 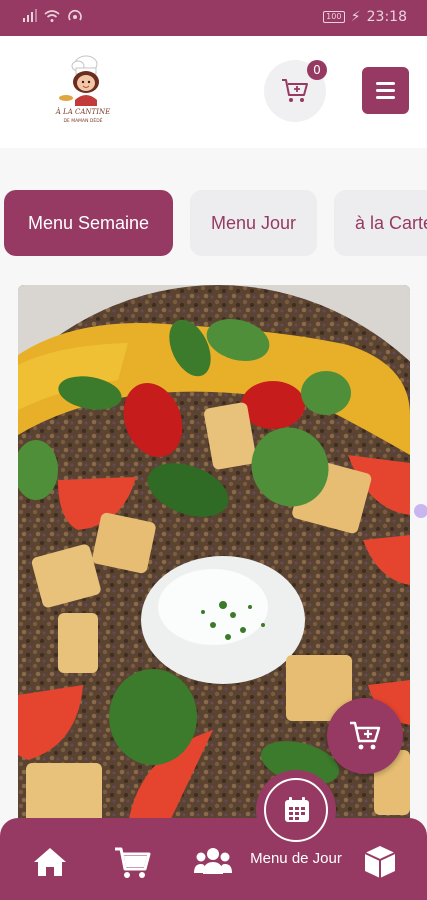 What do you see at coordinates (364, 17) in the screenshot?
I see `status-right: 100 ⚡ 23:18` at bounding box center [364, 17].